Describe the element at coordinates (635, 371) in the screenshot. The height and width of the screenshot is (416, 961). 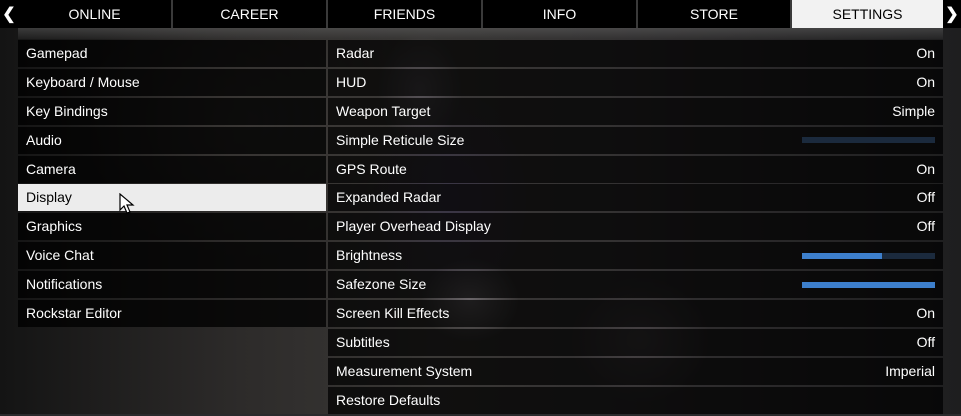
I see `setting-row-measurement-system: Measurement System Imperial` at that location.